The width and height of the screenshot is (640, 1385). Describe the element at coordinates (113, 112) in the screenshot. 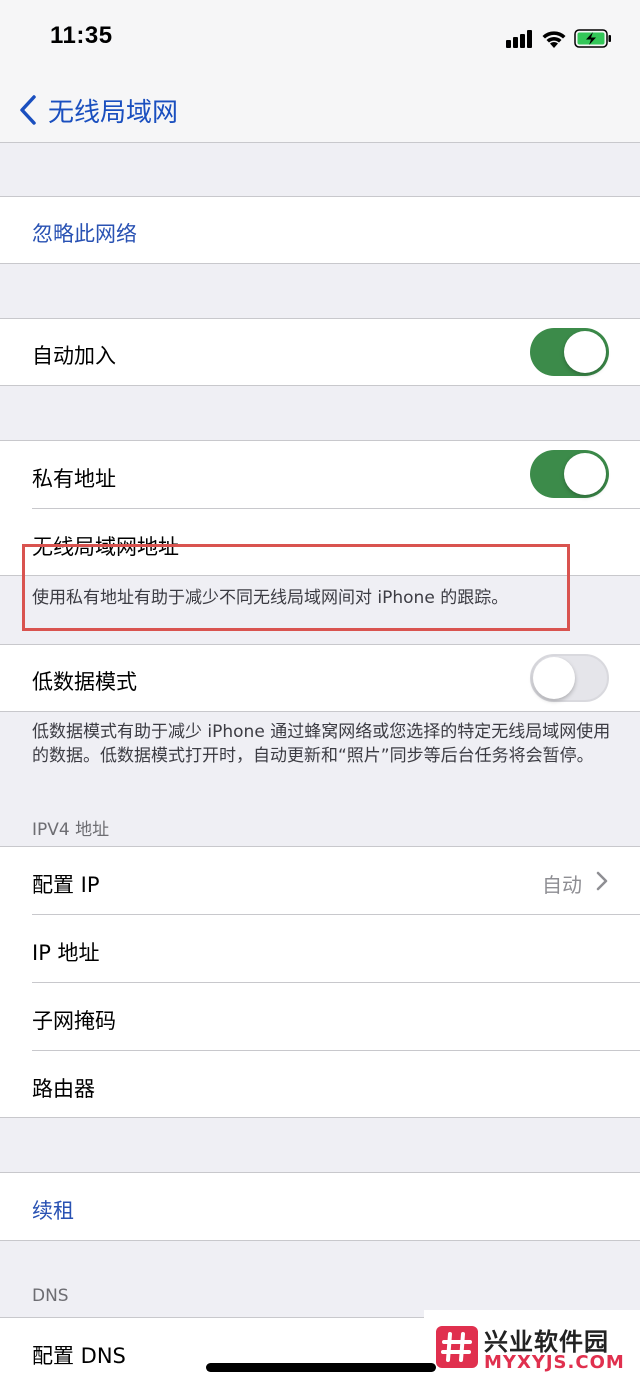

I see `back-label: 无线局域网` at that location.